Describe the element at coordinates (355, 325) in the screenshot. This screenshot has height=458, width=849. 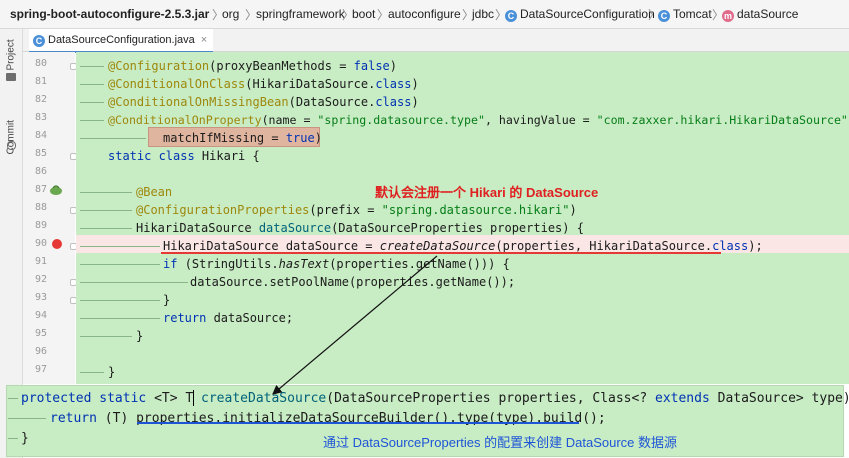
I see `pointer-arrow` at that location.